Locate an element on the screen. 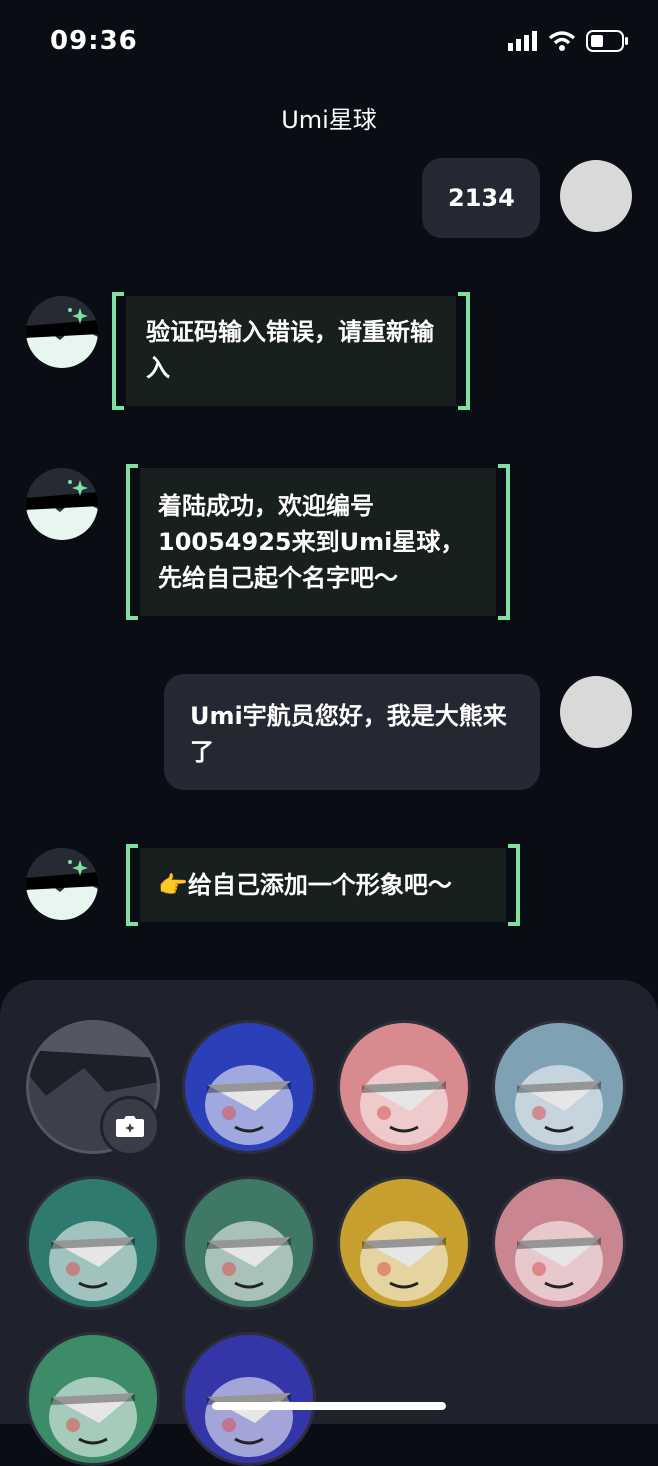 This screenshot has height=1466, width=658. camera-icon is located at coordinates (130, 1126).